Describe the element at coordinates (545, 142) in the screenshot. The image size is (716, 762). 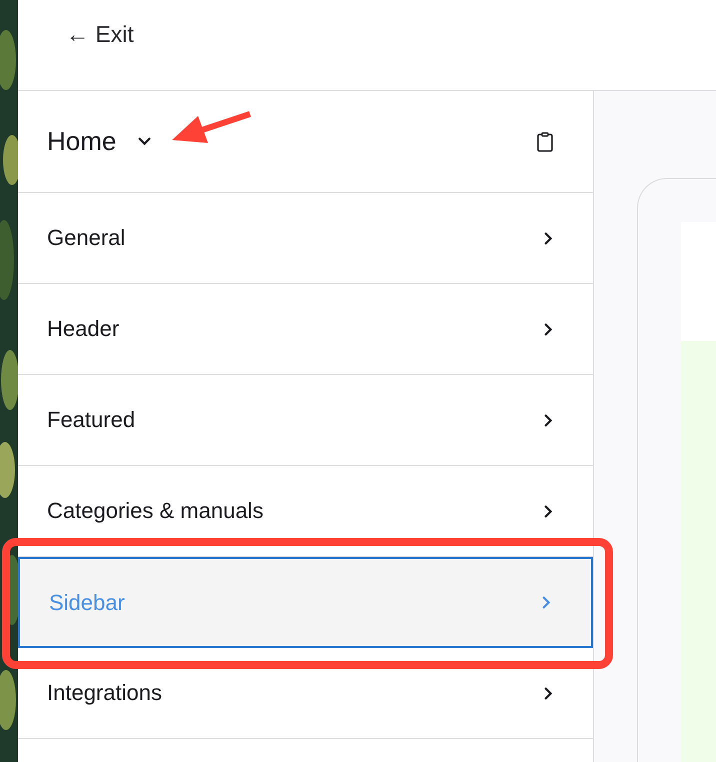
I see `clipboard-icon` at that location.